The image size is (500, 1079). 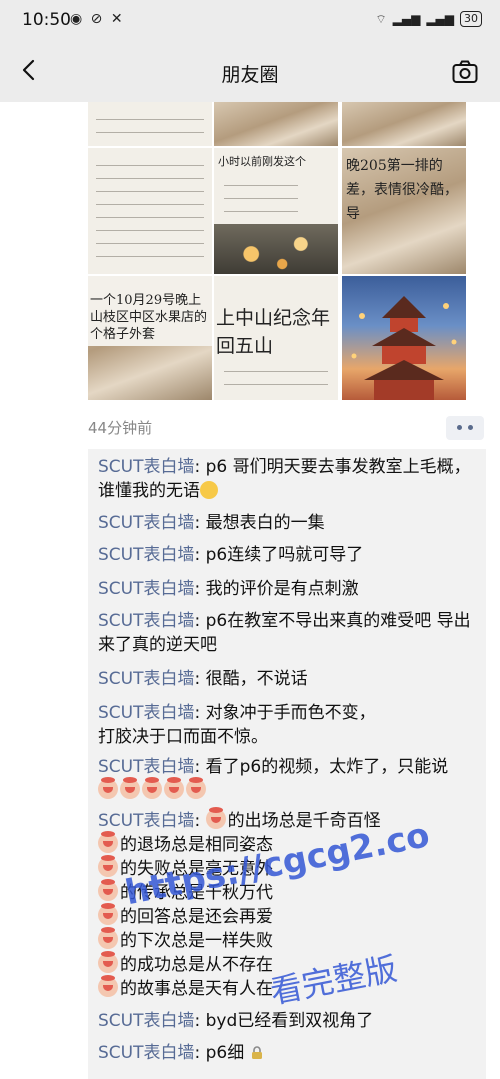 I want to click on wifi-icon: ⌔, so click(x=381, y=18).